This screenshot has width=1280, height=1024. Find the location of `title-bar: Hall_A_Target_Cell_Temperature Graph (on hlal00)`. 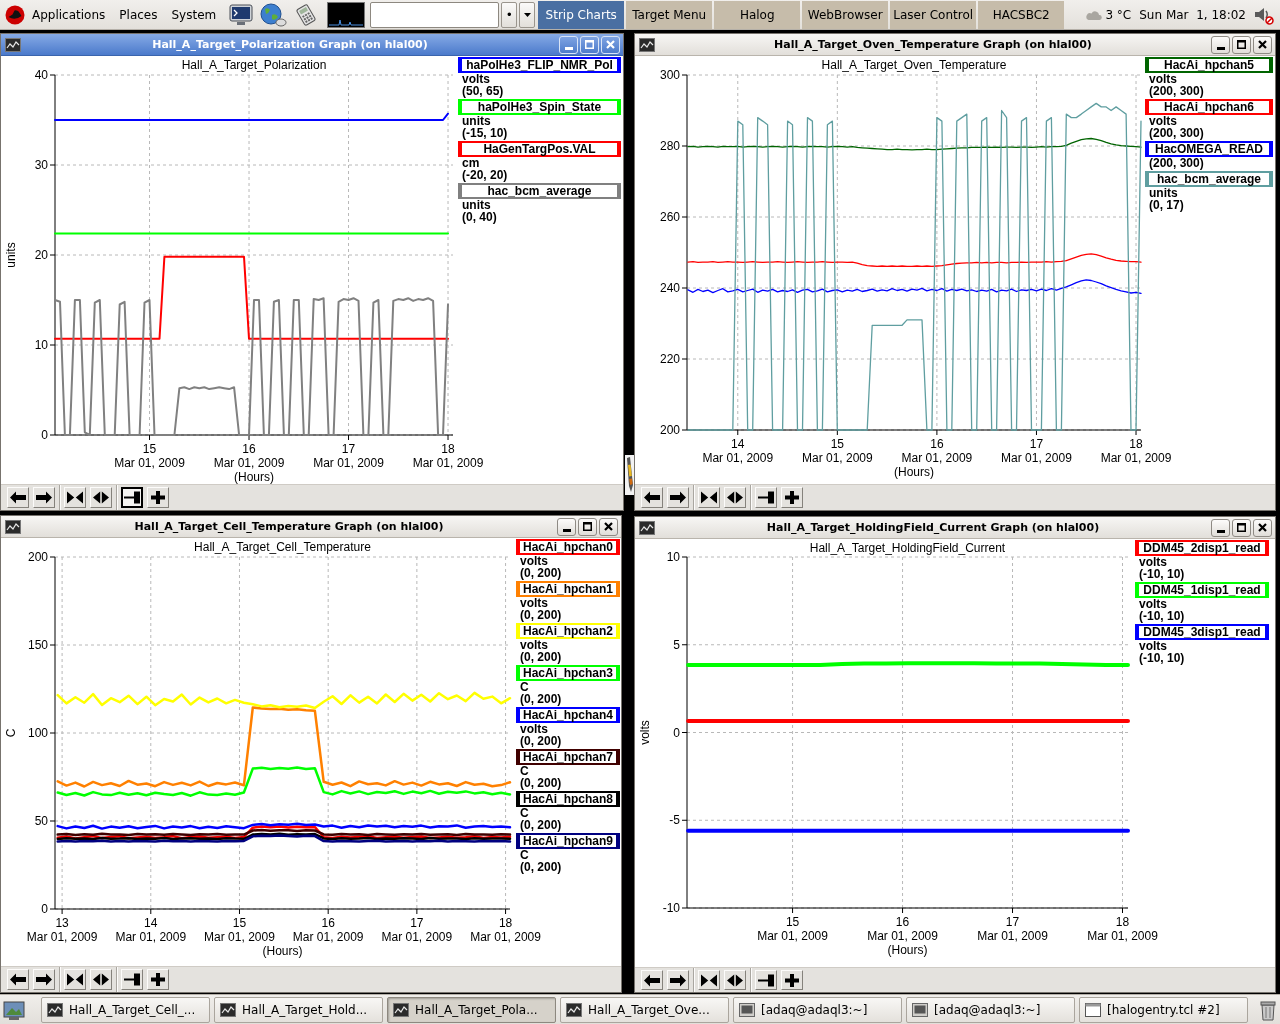

title-bar: Hall_A_Target_Cell_Temperature Graph (on hlal00) is located at coordinates (311, 527).